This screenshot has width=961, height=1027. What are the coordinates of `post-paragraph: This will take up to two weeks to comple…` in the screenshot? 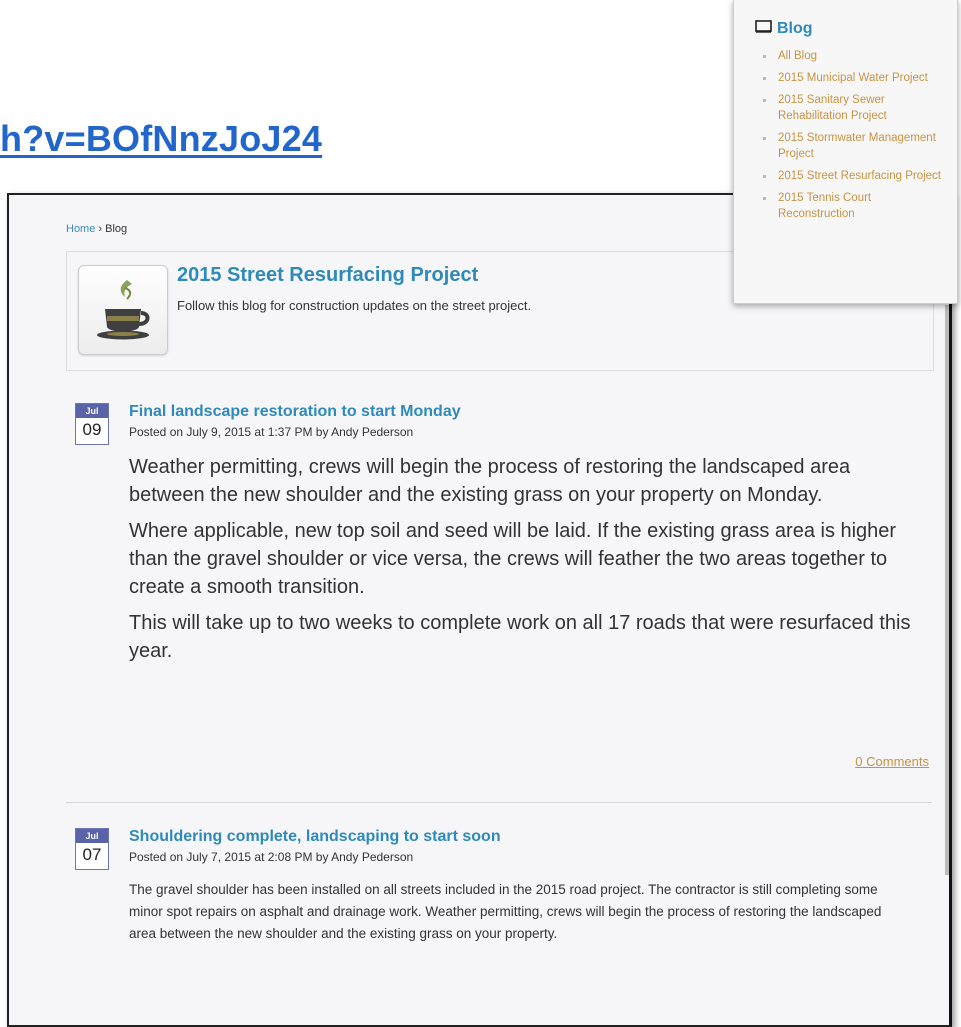 It's located at (520, 637).